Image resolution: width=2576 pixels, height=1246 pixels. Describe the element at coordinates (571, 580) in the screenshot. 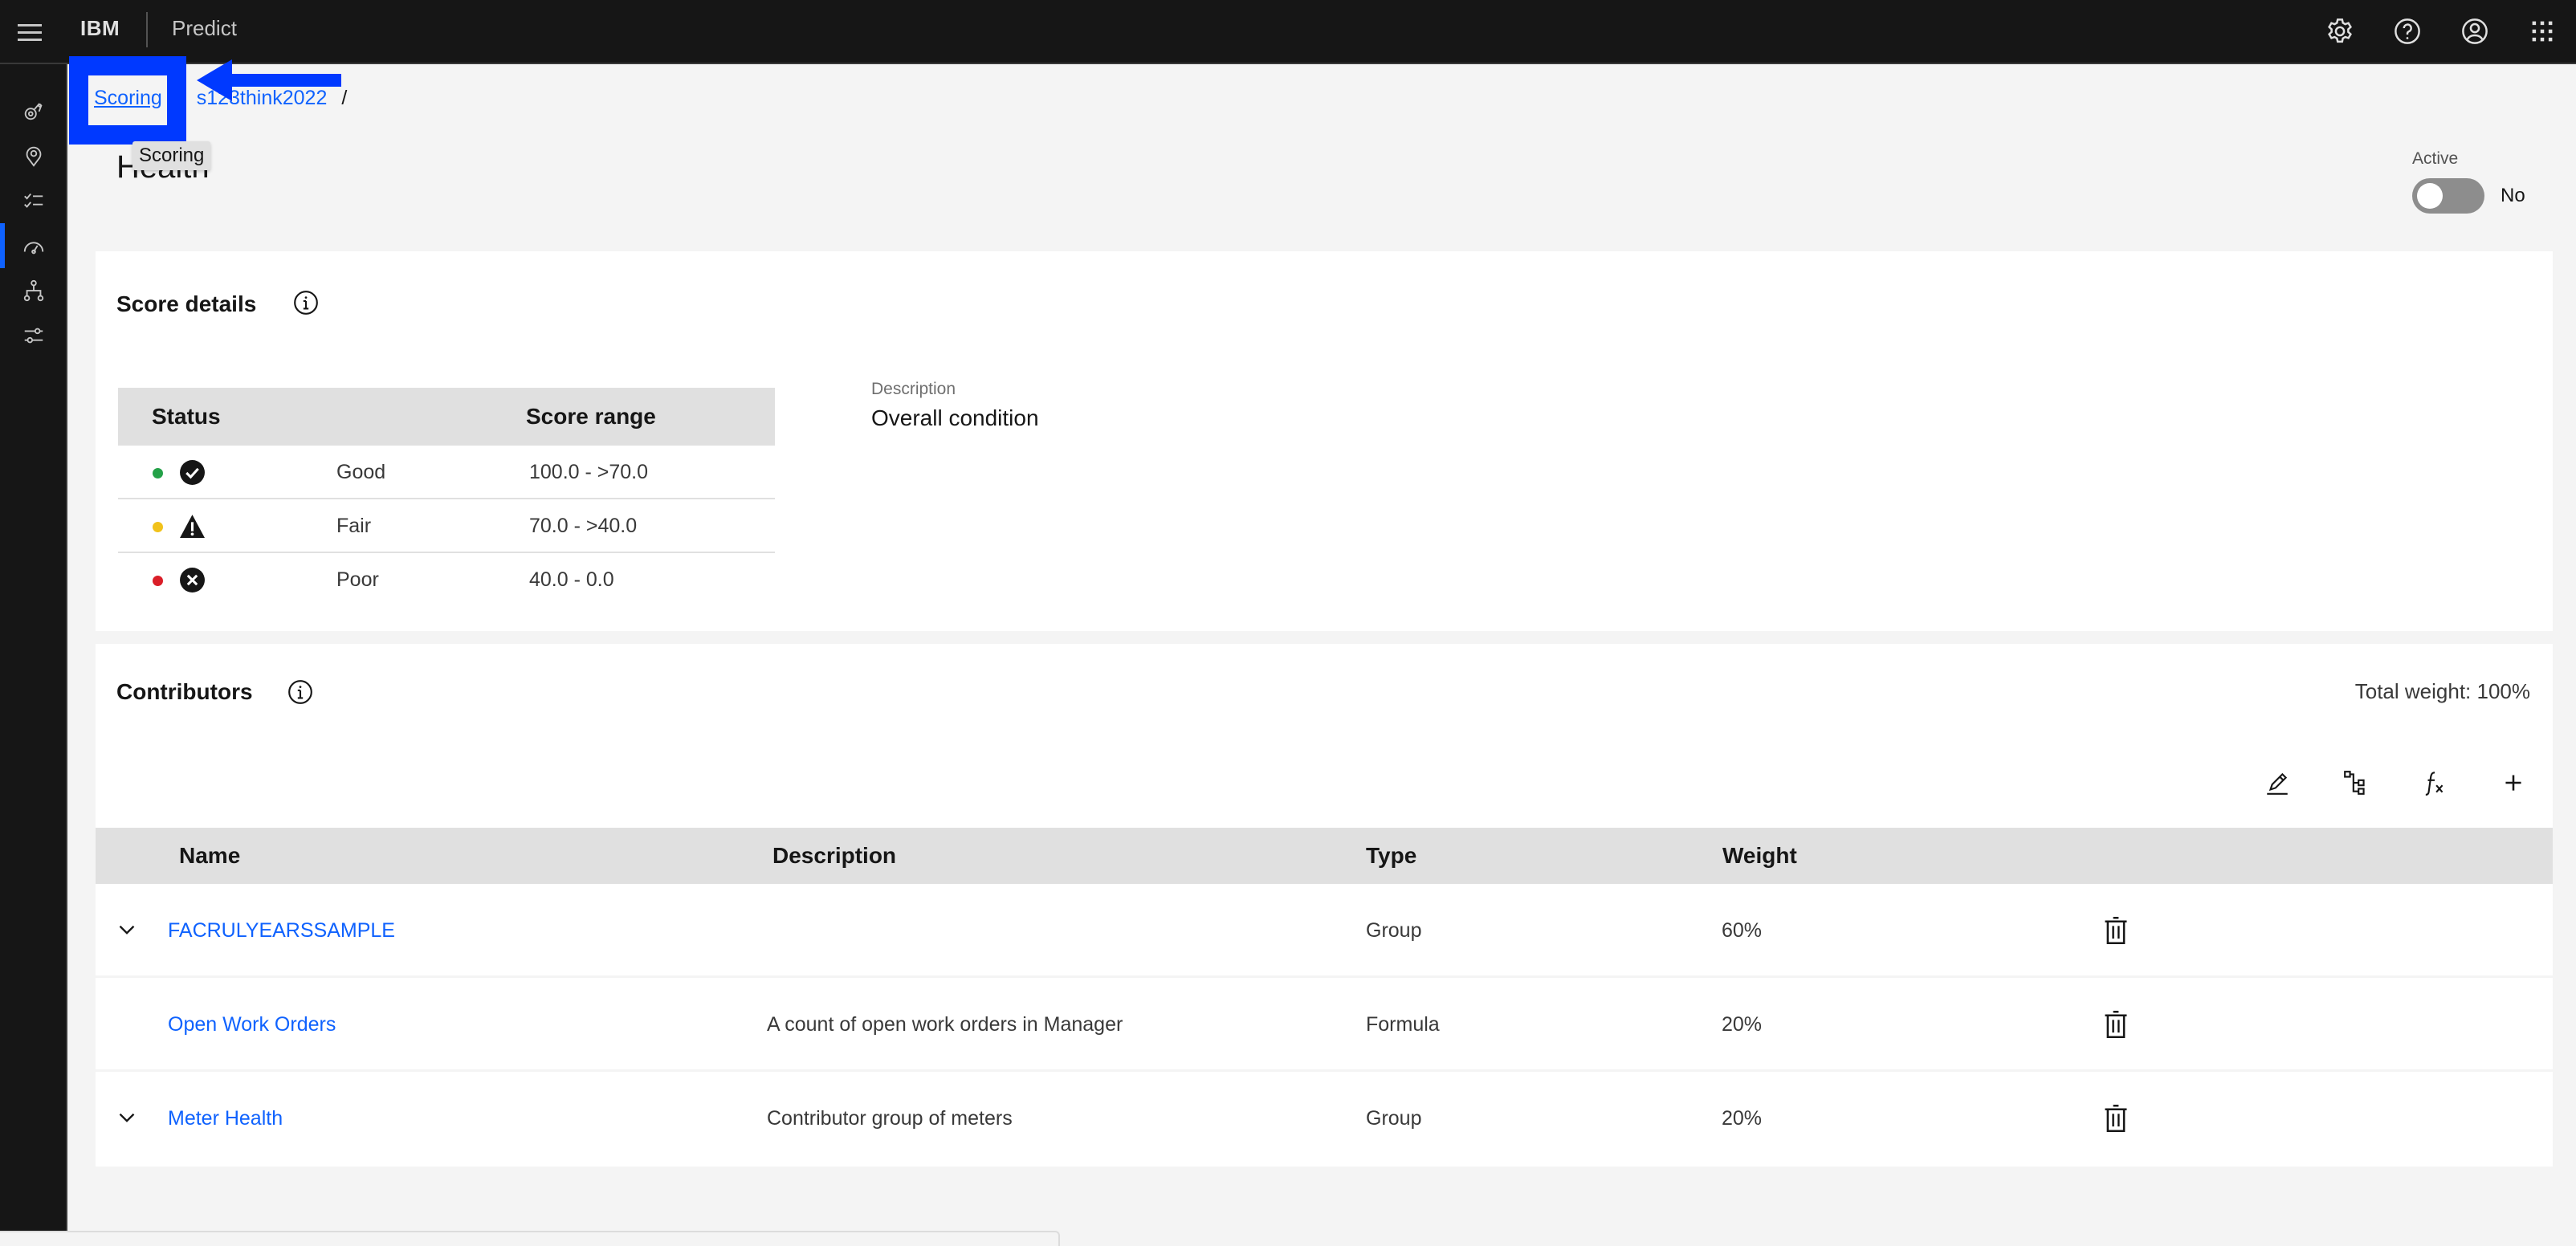

I see `score-range: 40.0 - 0.0` at that location.